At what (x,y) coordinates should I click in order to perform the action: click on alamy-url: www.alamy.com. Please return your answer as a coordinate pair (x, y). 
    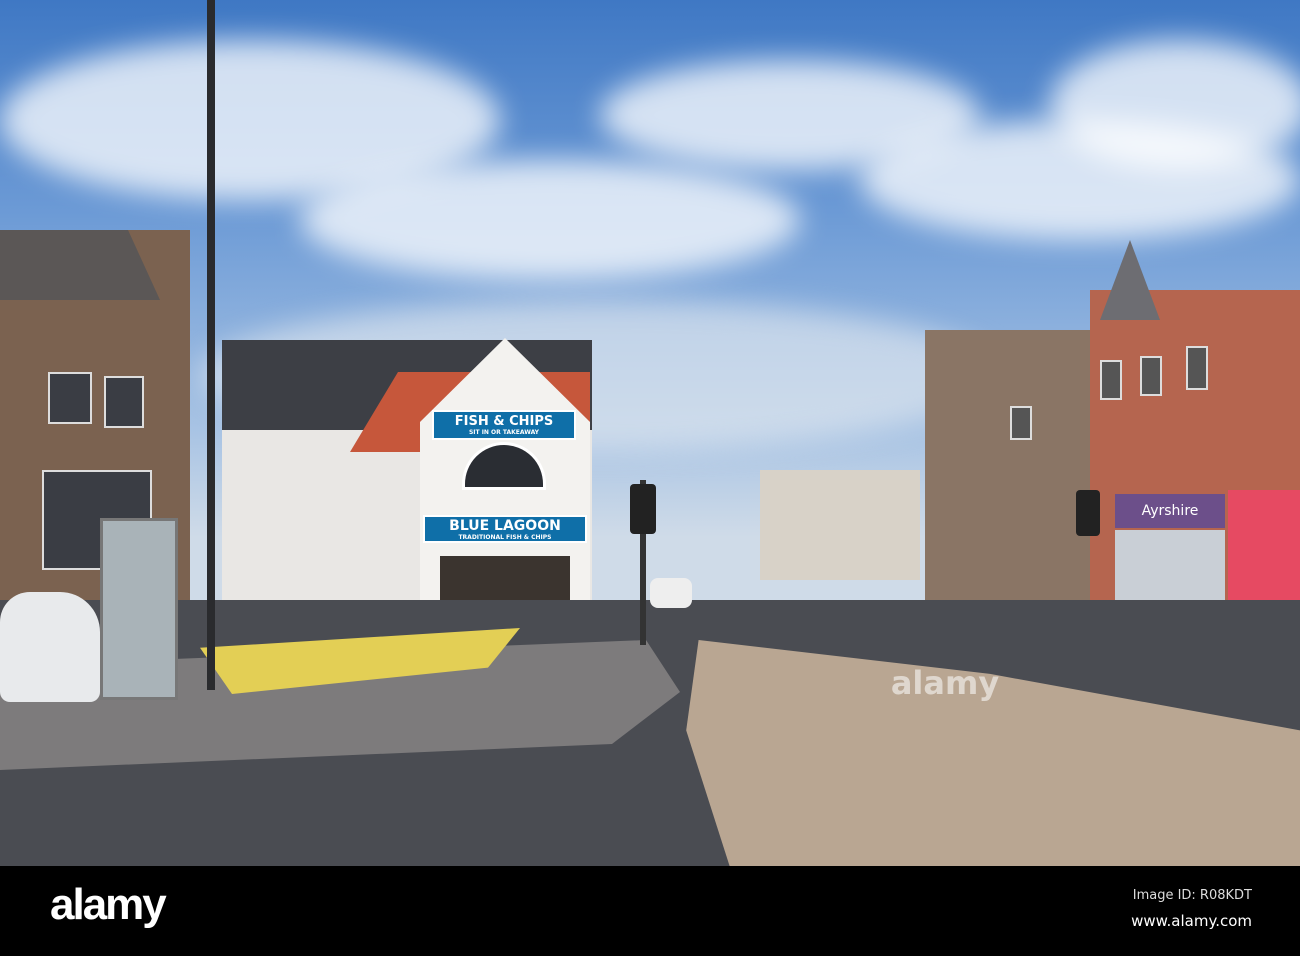
    Looking at the image, I should click on (1191, 921).